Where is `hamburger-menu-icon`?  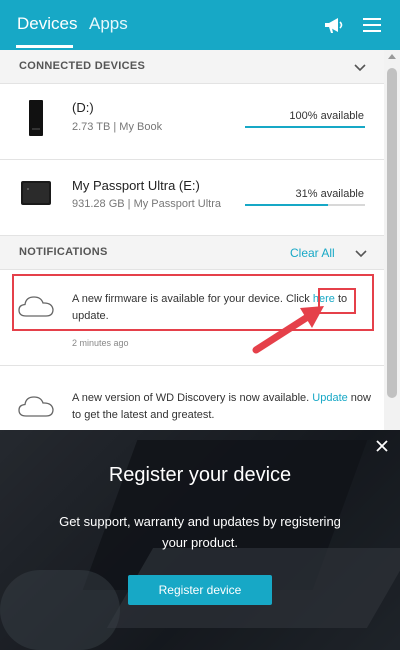
hamburger-menu-icon is located at coordinates (372, 25).